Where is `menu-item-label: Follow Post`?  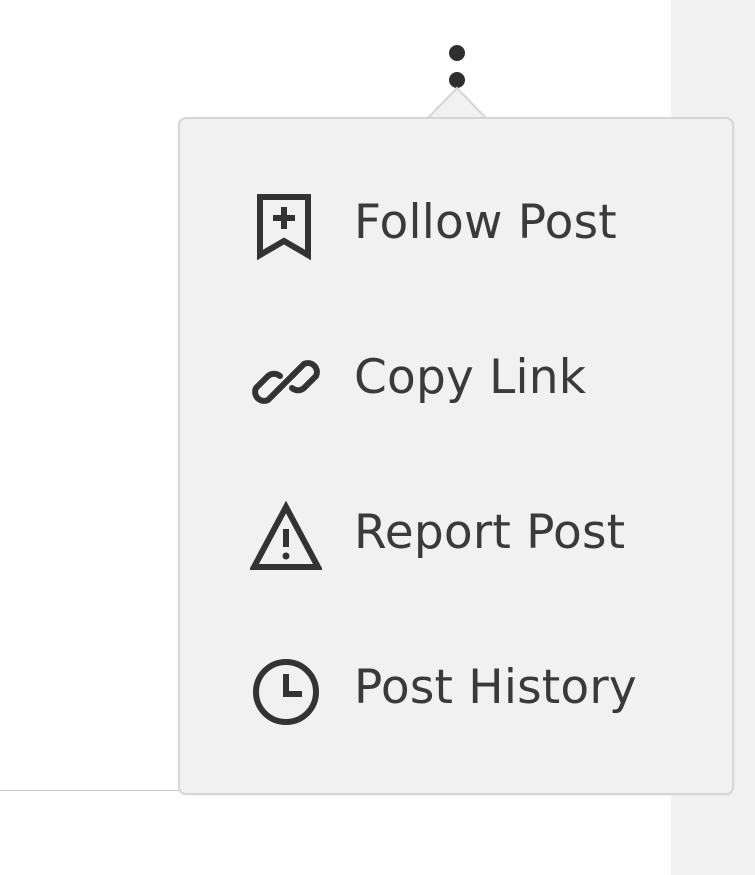
menu-item-label: Follow Post is located at coordinates (485, 222).